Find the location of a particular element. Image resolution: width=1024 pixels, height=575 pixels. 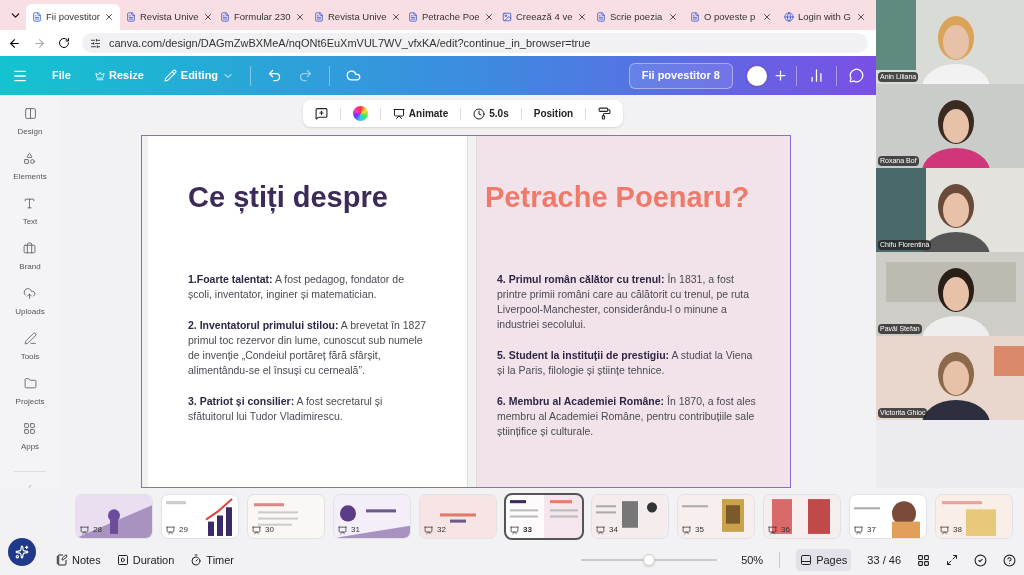

fullscreen-icon is located at coordinates (952, 560).